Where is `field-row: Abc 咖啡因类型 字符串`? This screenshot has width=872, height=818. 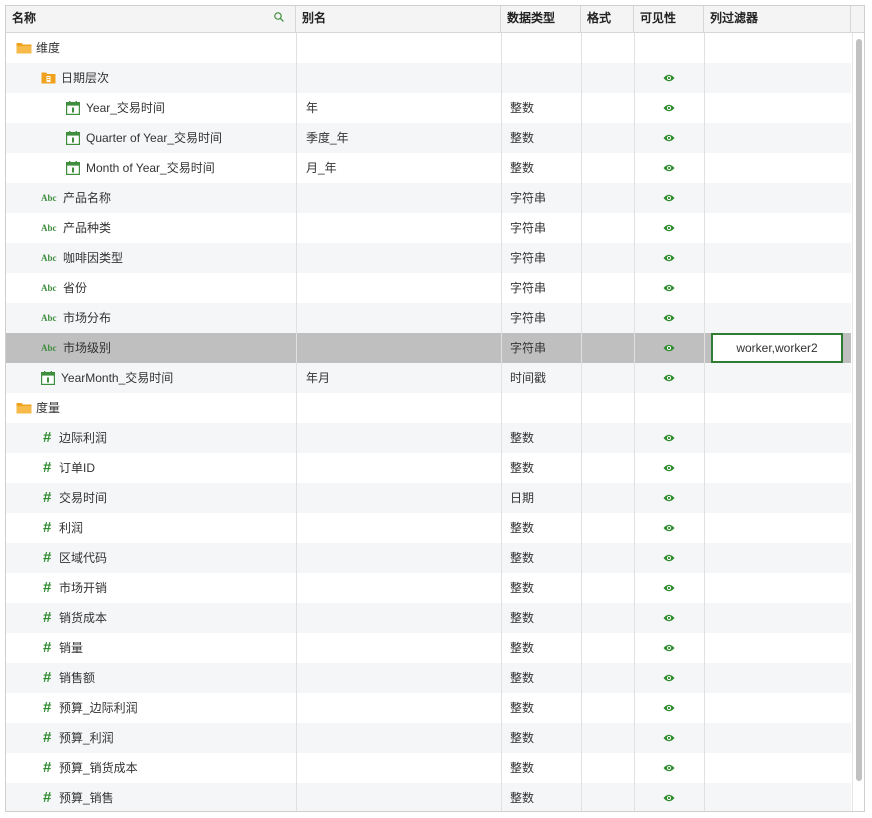
field-row: Abc 咖啡因类型 字符串 is located at coordinates (428, 258).